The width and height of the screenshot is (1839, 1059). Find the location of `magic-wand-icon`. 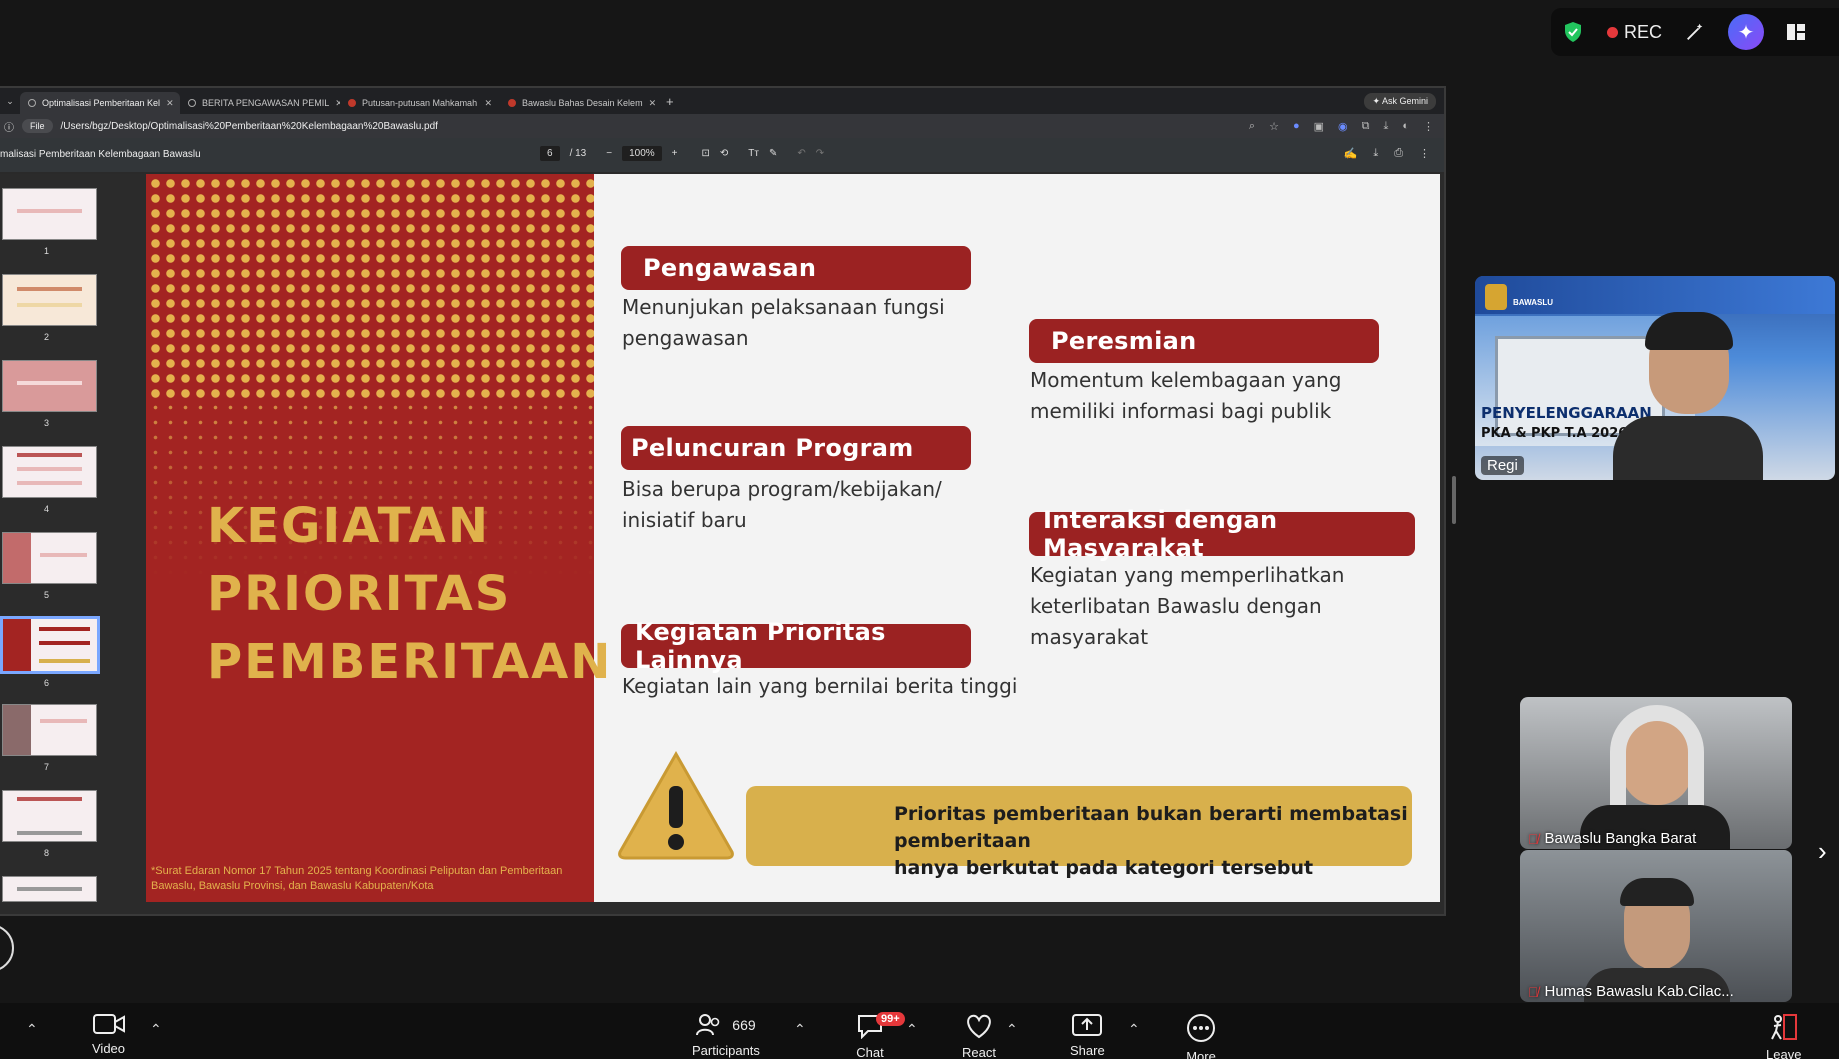

magic-wand-icon is located at coordinates (1695, 32).